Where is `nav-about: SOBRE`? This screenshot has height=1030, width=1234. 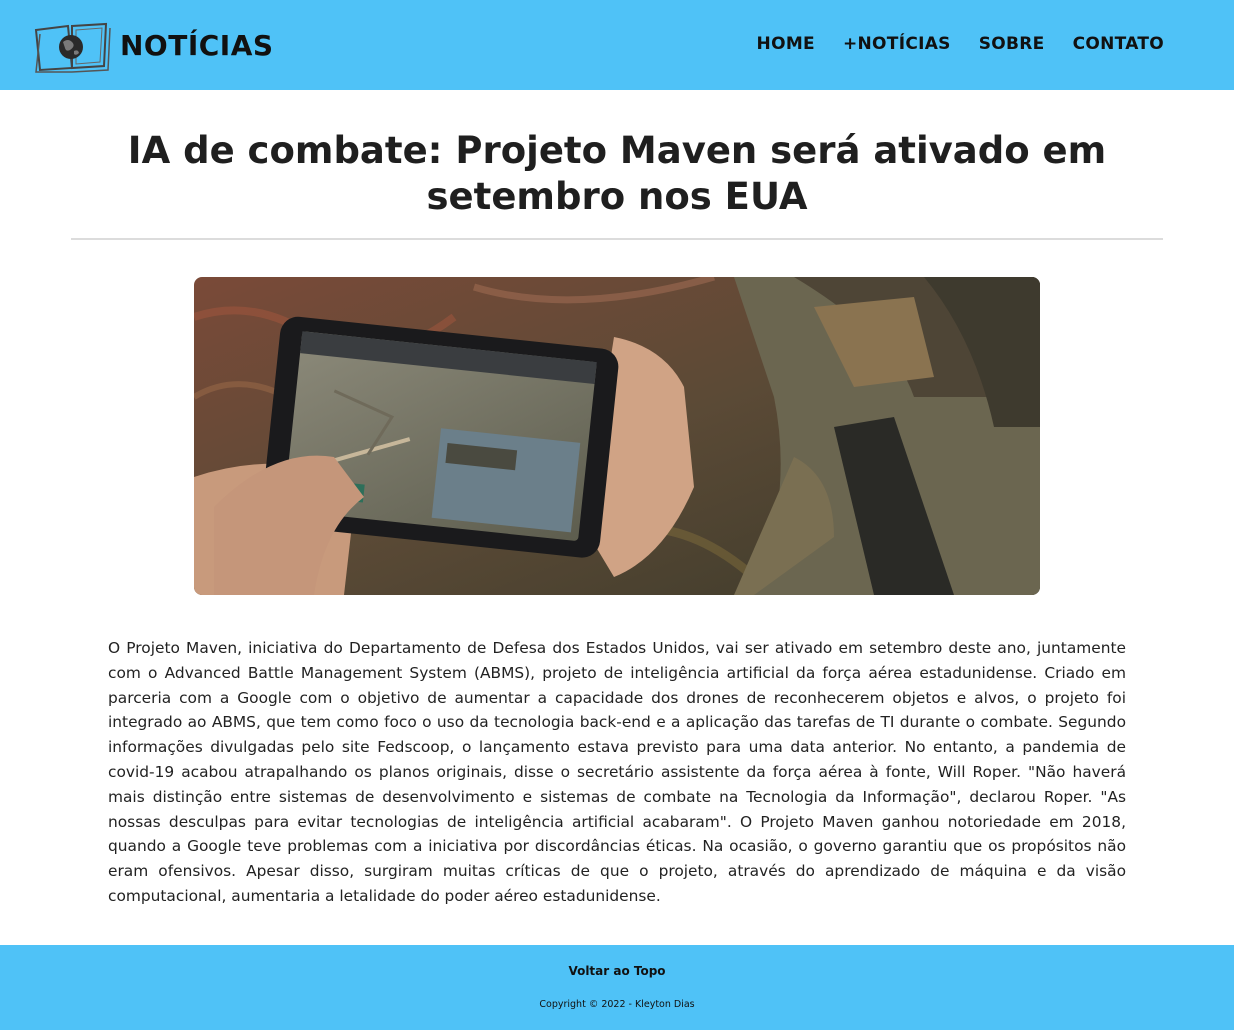 nav-about: SOBRE is located at coordinates (1012, 44).